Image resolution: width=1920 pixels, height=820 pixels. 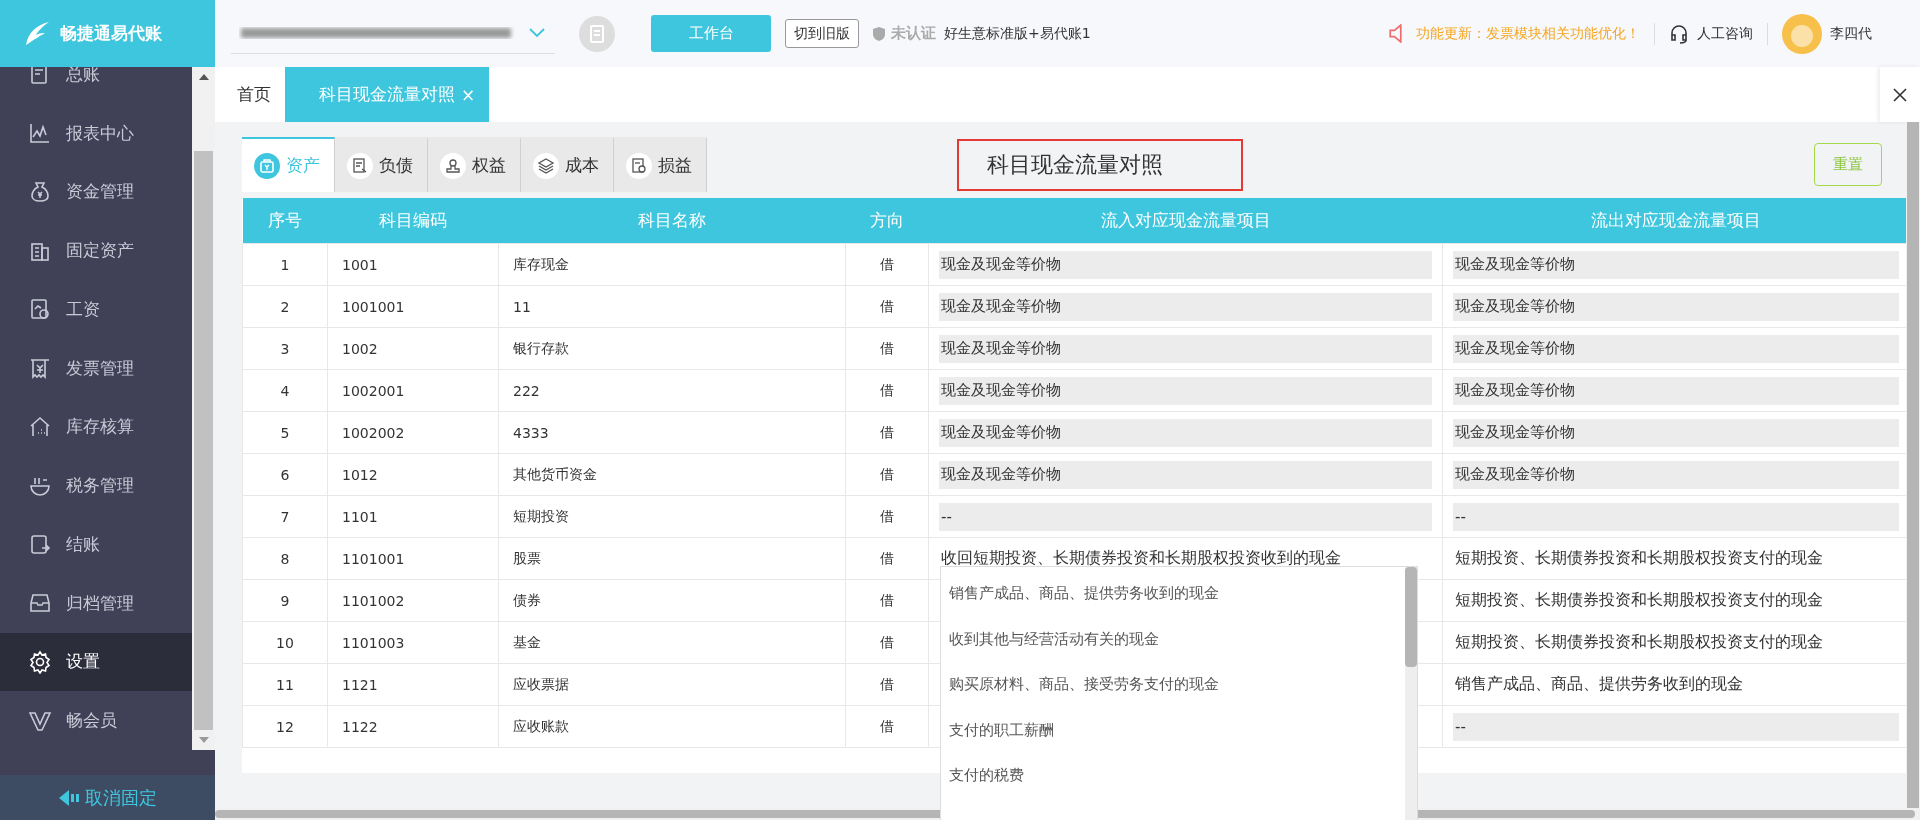 What do you see at coordinates (413, 264) in the screenshot?
I see `table-cell: 1001` at bounding box center [413, 264].